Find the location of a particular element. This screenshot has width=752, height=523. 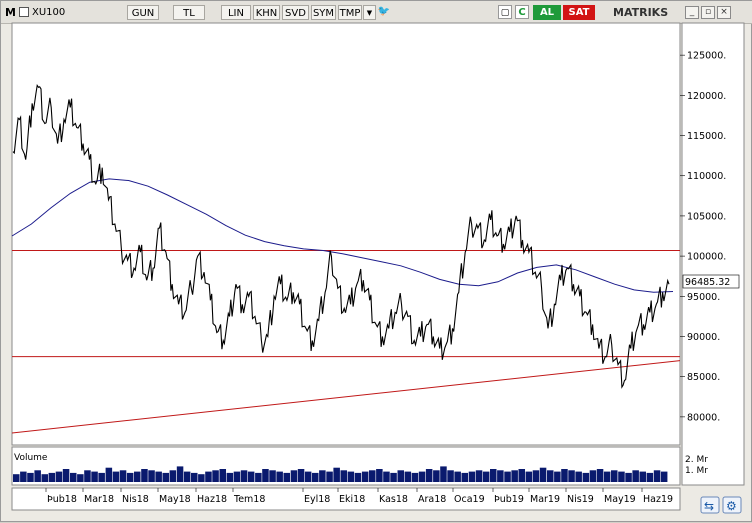

date-tick-label: Þub19 is located at coordinates (509, 499).